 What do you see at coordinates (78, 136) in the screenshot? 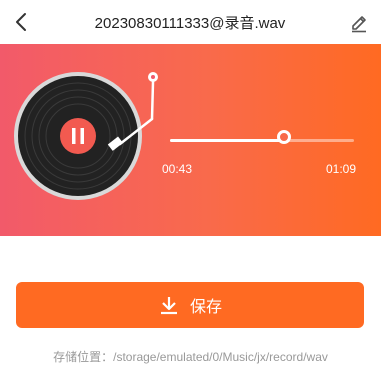
I see `pause-button` at bounding box center [78, 136].